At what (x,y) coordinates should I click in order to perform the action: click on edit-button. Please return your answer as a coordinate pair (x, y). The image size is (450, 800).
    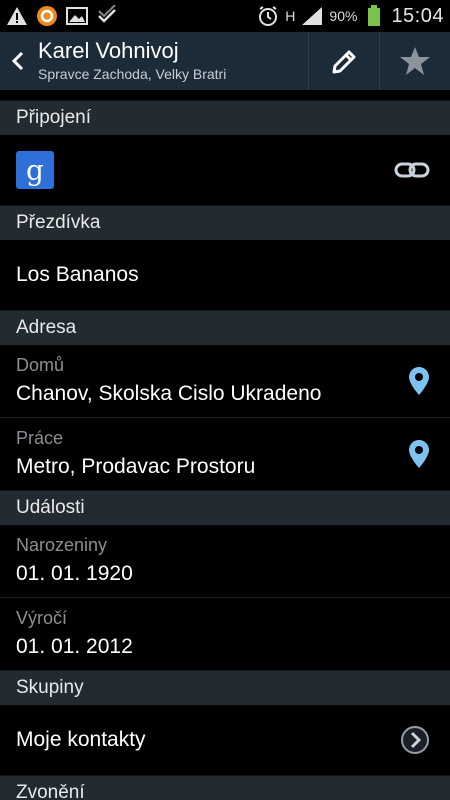
    Looking at the image, I should click on (343, 61).